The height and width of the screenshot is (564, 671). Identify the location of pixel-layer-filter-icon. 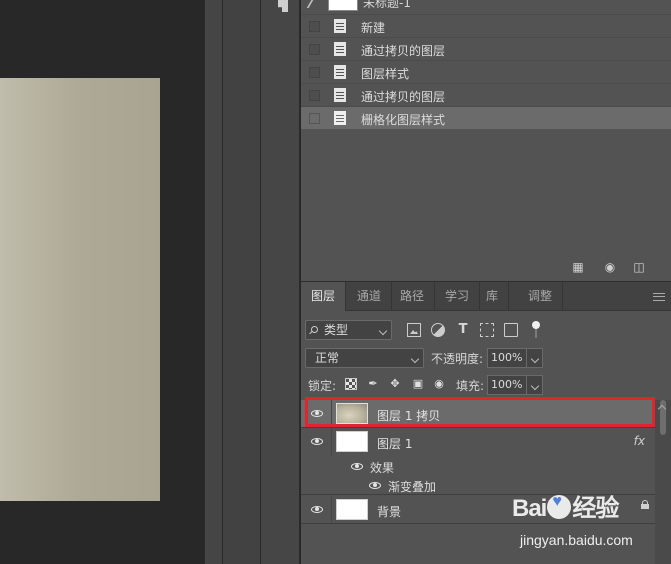
(414, 330).